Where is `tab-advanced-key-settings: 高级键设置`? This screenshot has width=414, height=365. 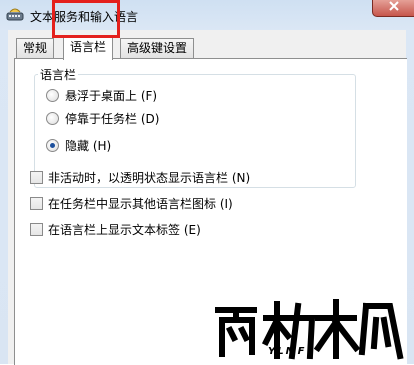 tab-advanced-key-settings: 高级键设置 is located at coordinates (157, 48).